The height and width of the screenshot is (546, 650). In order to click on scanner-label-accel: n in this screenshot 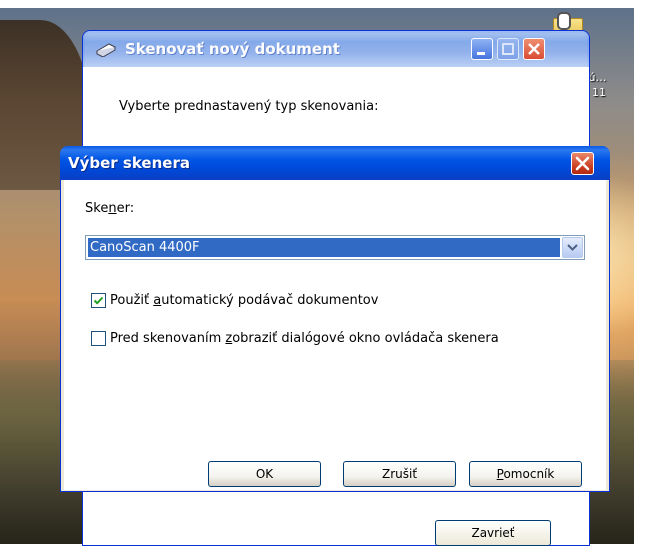, I will do `click(112, 208)`.